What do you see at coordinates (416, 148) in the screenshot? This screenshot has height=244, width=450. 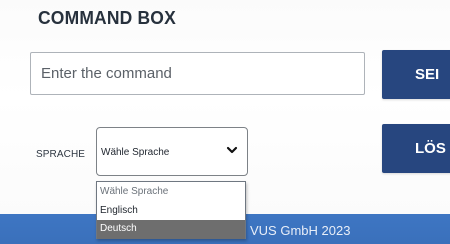 I see `clear-button: LÖS` at bounding box center [416, 148].